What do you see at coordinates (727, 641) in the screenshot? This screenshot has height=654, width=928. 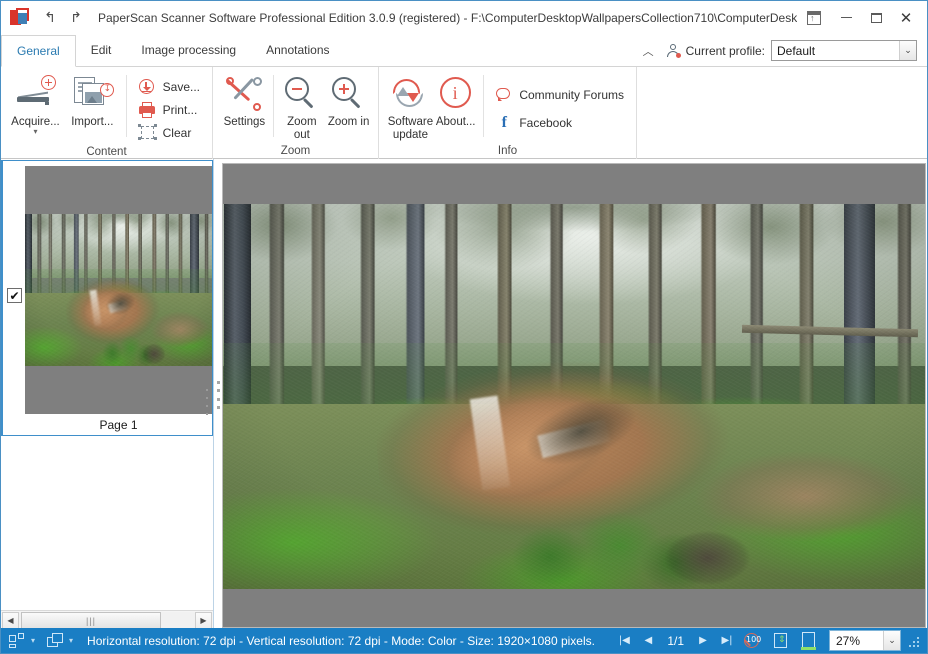 I see `last-page-icon: ▶|` at bounding box center [727, 641].